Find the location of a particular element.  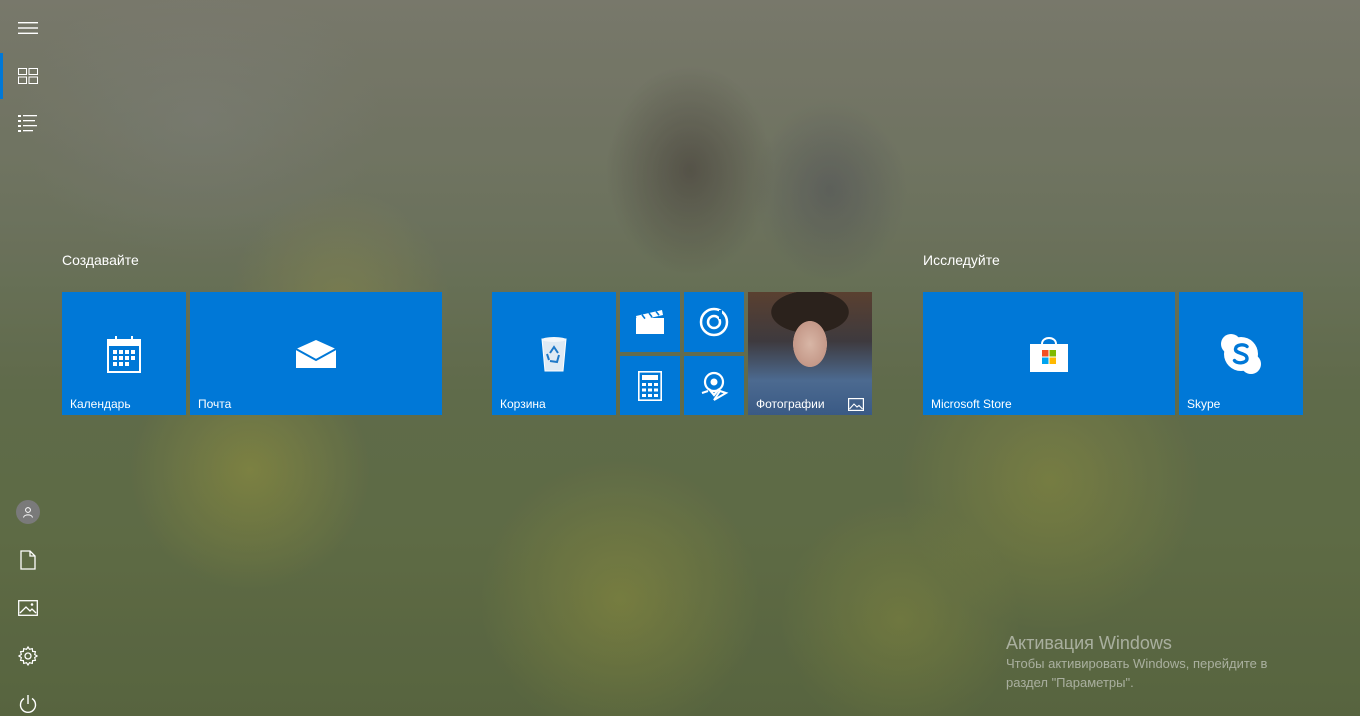

recycle-bin-icon is located at coordinates (554, 353).